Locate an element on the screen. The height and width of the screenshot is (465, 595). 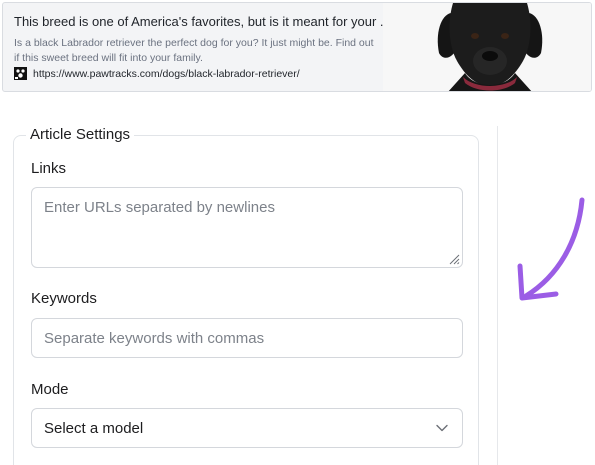
keywords-label: Keywords is located at coordinates (64, 298).